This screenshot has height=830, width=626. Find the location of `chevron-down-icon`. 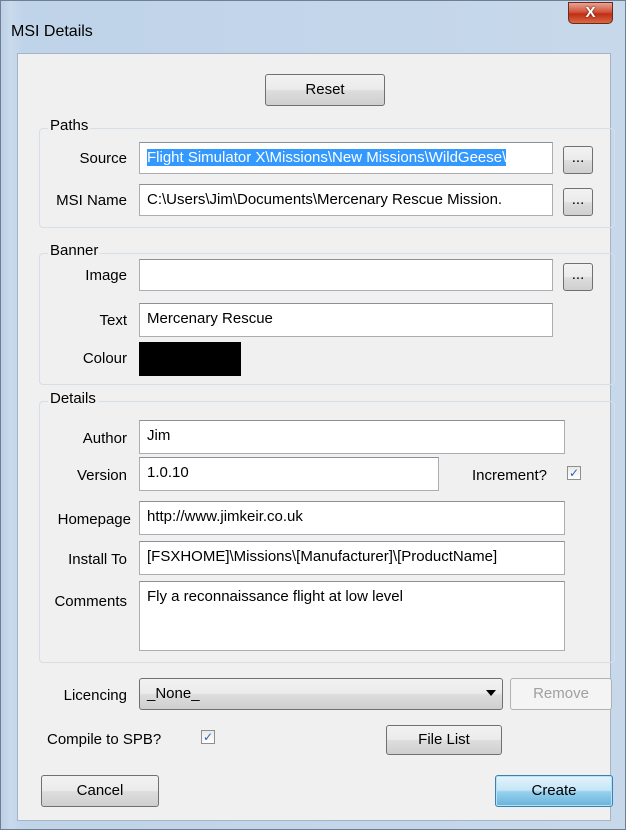

chevron-down-icon is located at coordinates (491, 693).